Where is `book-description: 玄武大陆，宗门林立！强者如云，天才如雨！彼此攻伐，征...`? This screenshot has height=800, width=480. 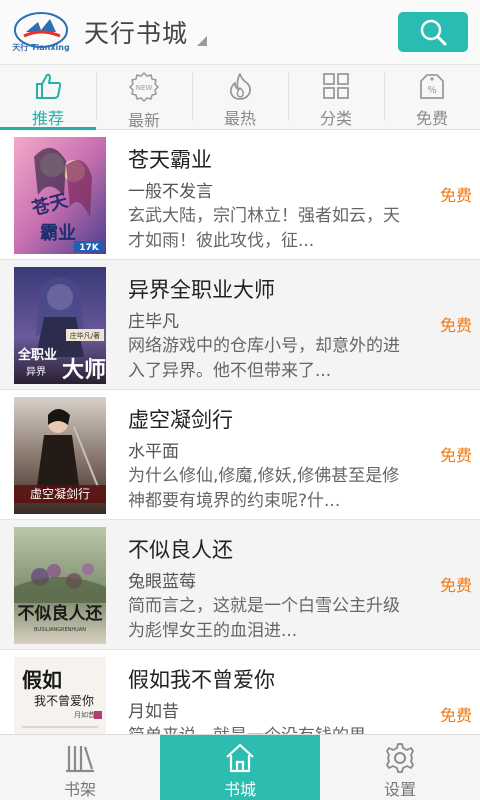 book-description: 玄武大陆，宗门林立！强者如云，天才如雨！彼此攻伐，征... is located at coordinates (264, 228).